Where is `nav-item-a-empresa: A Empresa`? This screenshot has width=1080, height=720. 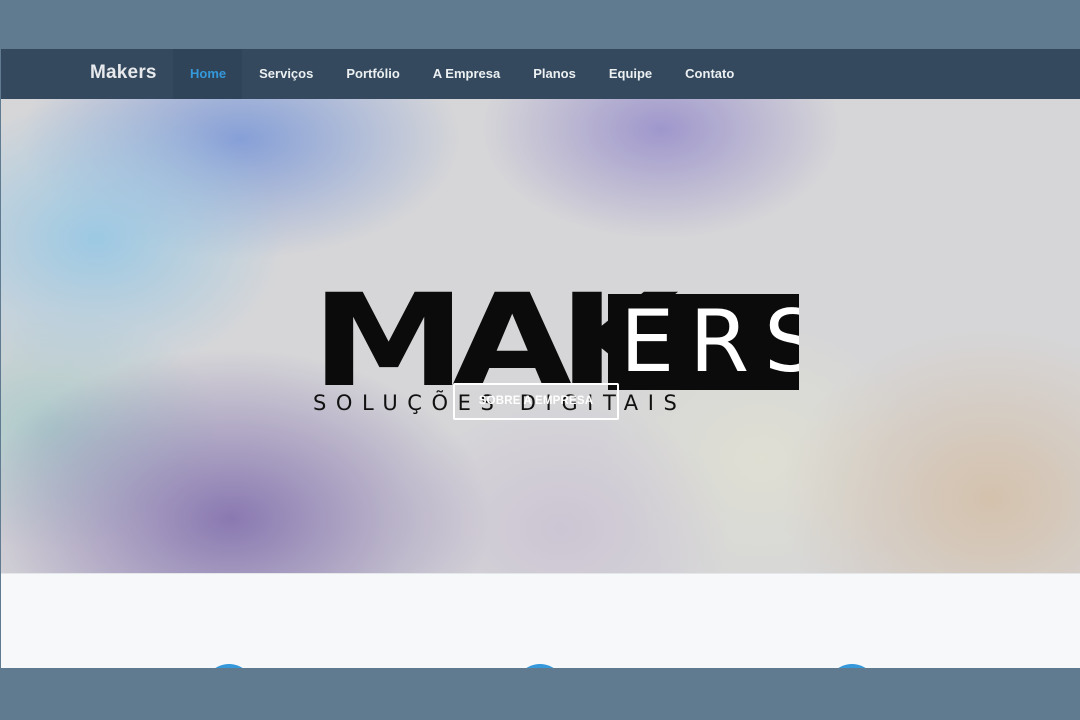 nav-item-a-empresa: A Empresa is located at coordinates (466, 74).